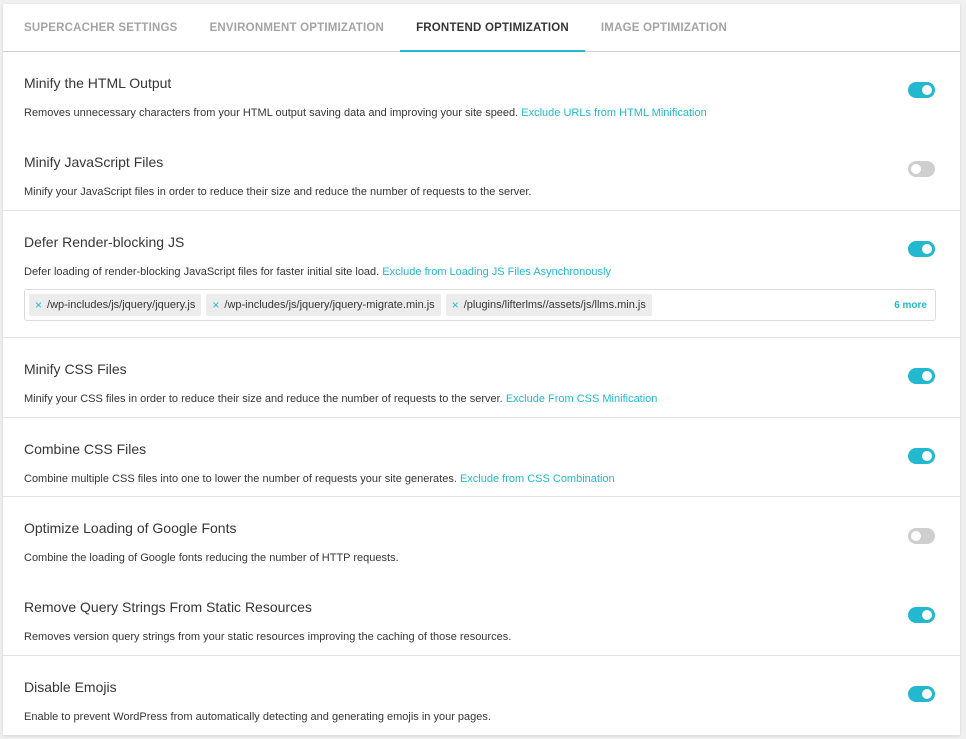 Image resolution: width=966 pixels, height=739 pixels. I want to click on tab-frontend-optimization: FRONTEND OPTIMIZATION, so click(492, 28).